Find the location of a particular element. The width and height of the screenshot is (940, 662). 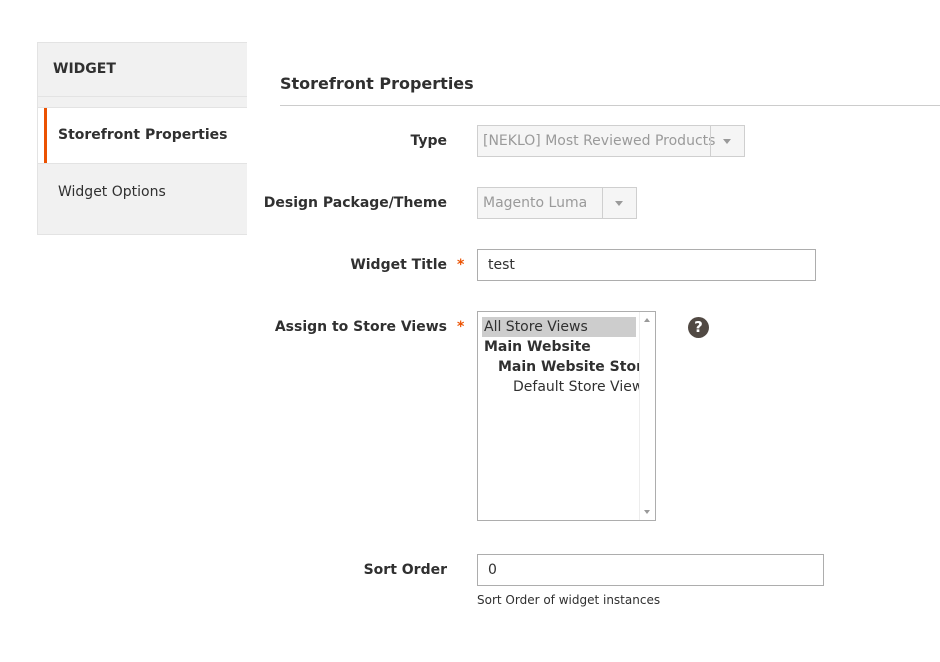

sidebar-item-storefront-properties: Storefront Properties is located at coordinates (142, 135).